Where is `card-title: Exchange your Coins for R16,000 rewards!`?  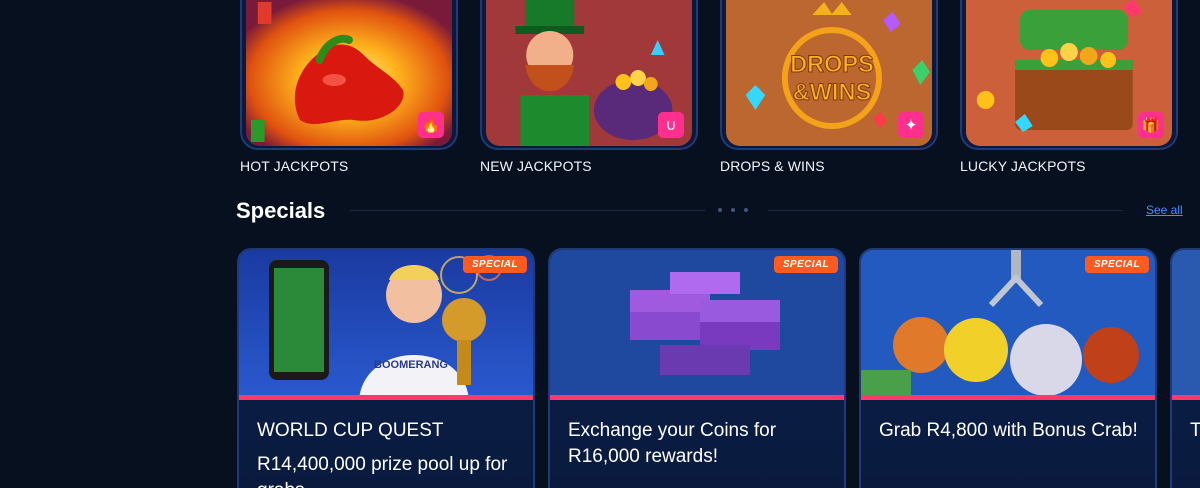 card-title: Exchange your Coins for R16,000 rewards! is located at coordinates (672, 443).